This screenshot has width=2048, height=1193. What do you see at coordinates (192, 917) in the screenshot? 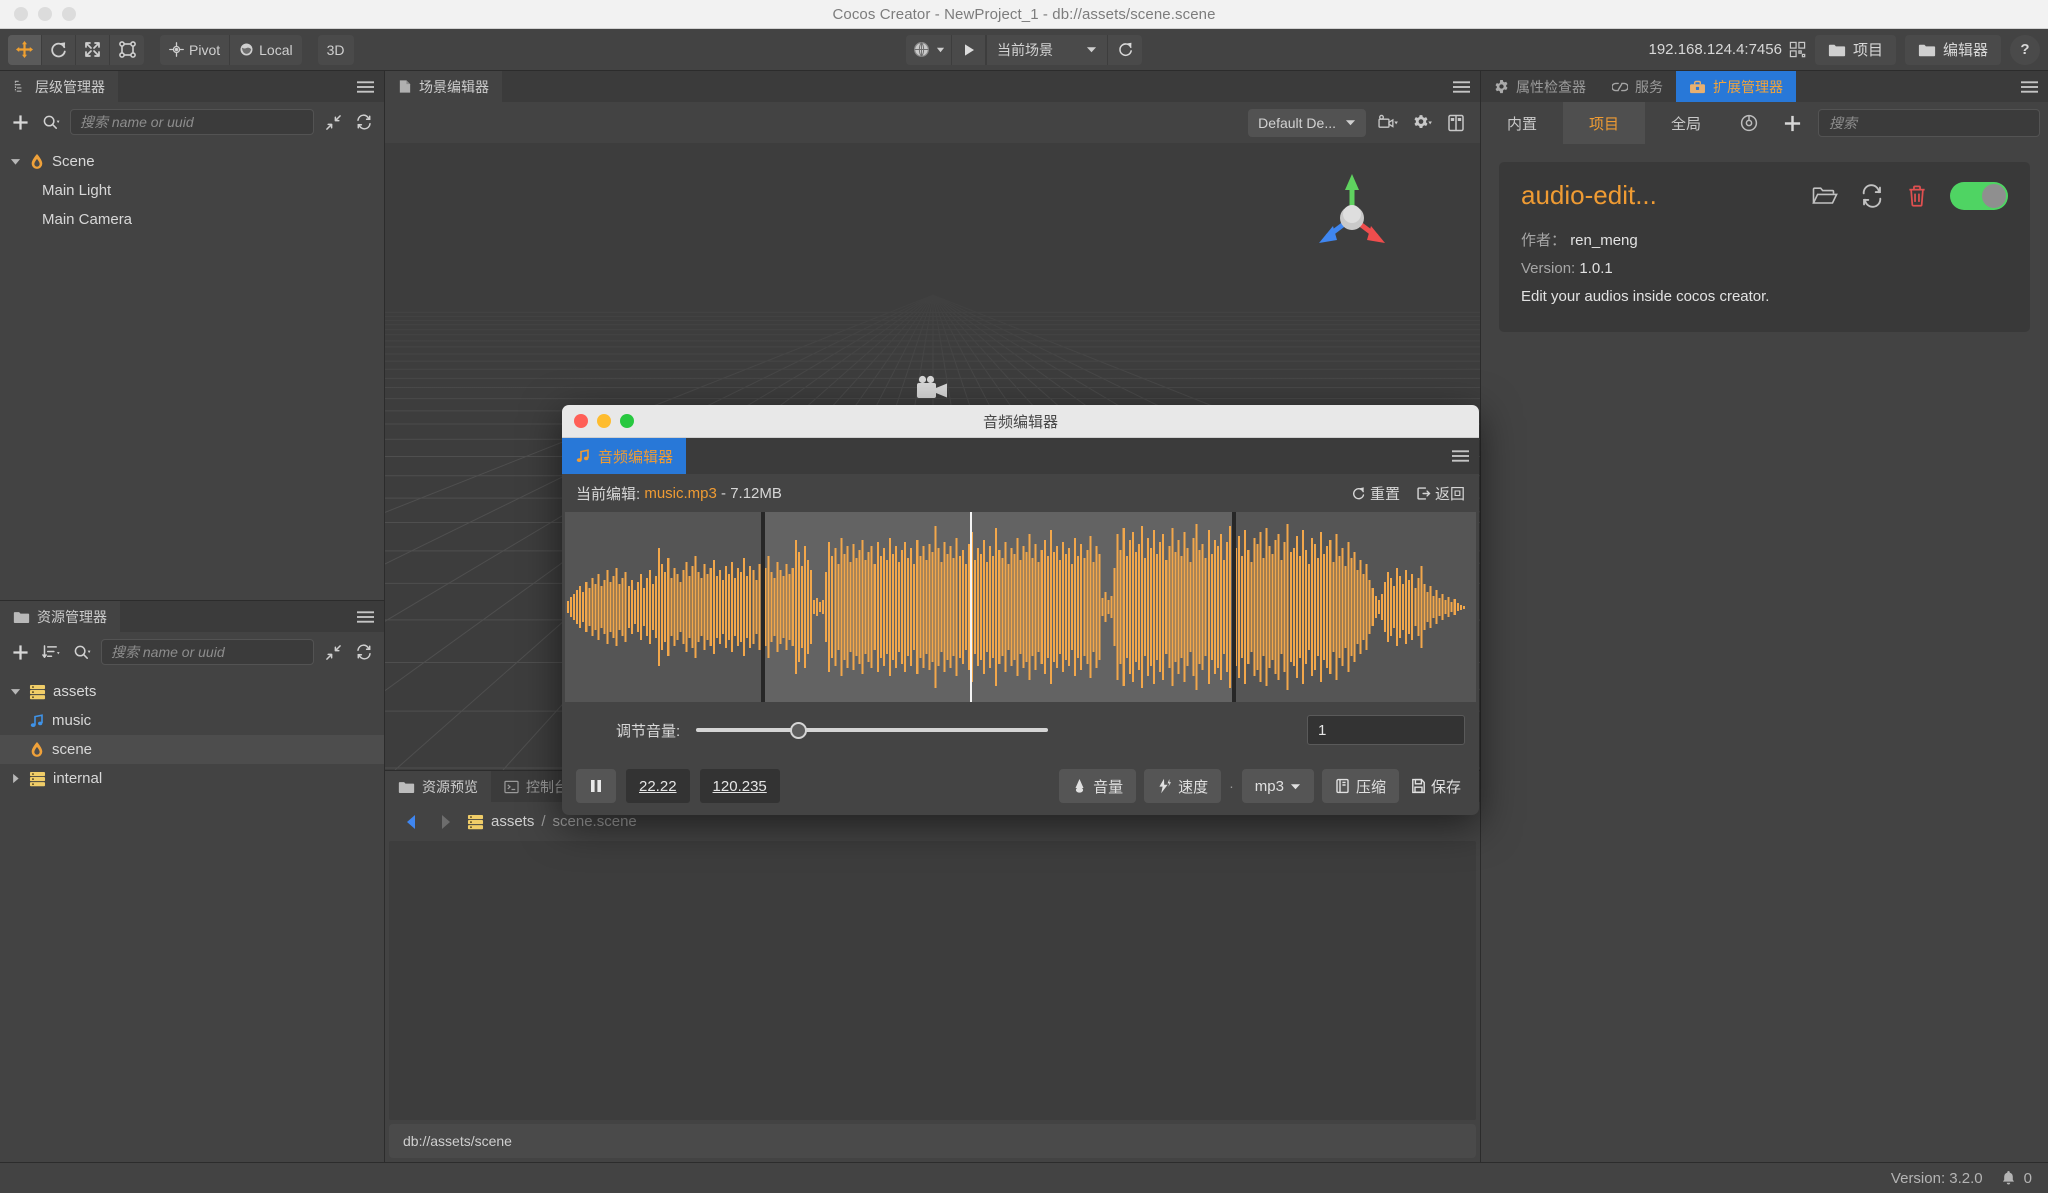
I see `assets-tree: assets music scene internal` at bounding box center [192, 917].